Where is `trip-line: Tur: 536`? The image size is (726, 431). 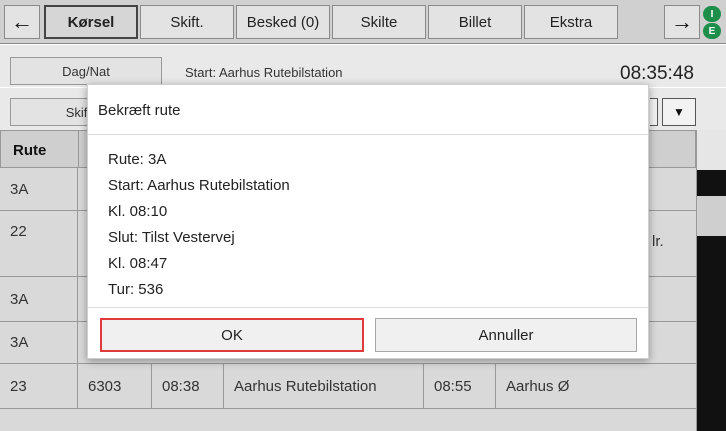 trip-line: Tur: 536 is located at coordinates (136, 289).